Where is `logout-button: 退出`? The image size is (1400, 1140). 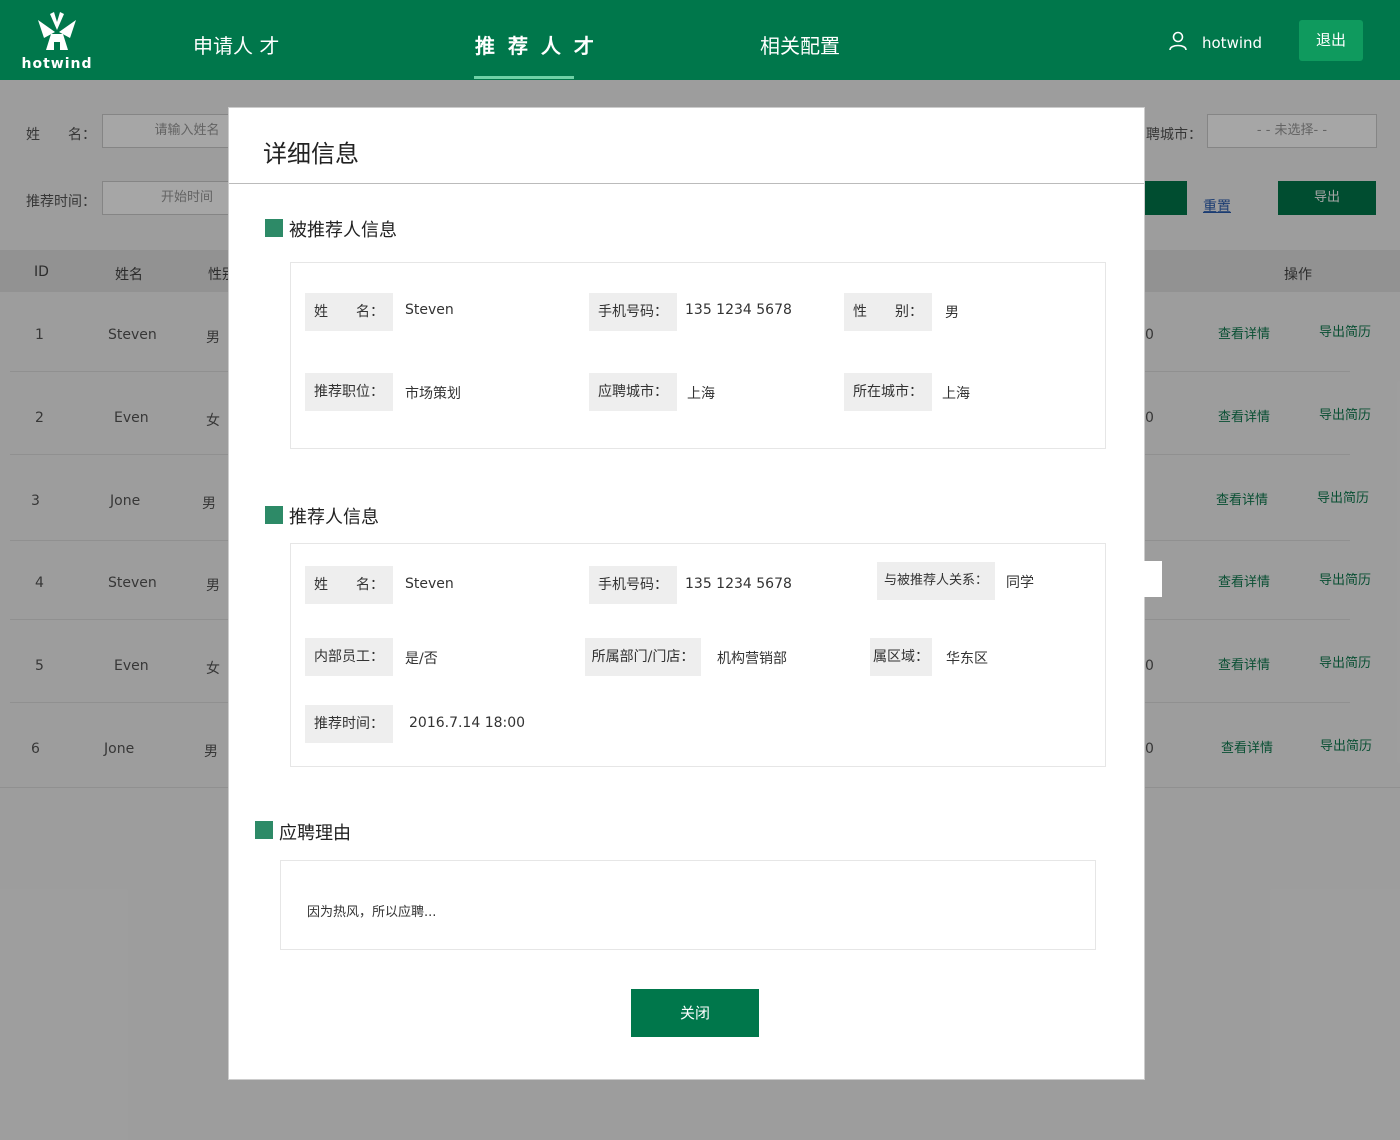 logout-button: 退出 is located at coordinates (1331, 40).